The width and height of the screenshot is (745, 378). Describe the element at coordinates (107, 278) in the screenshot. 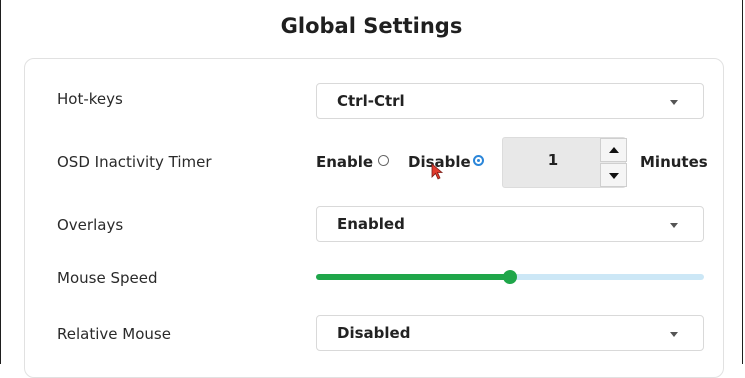

I see `mouse-speed-label: Mouse Speed` at that location.